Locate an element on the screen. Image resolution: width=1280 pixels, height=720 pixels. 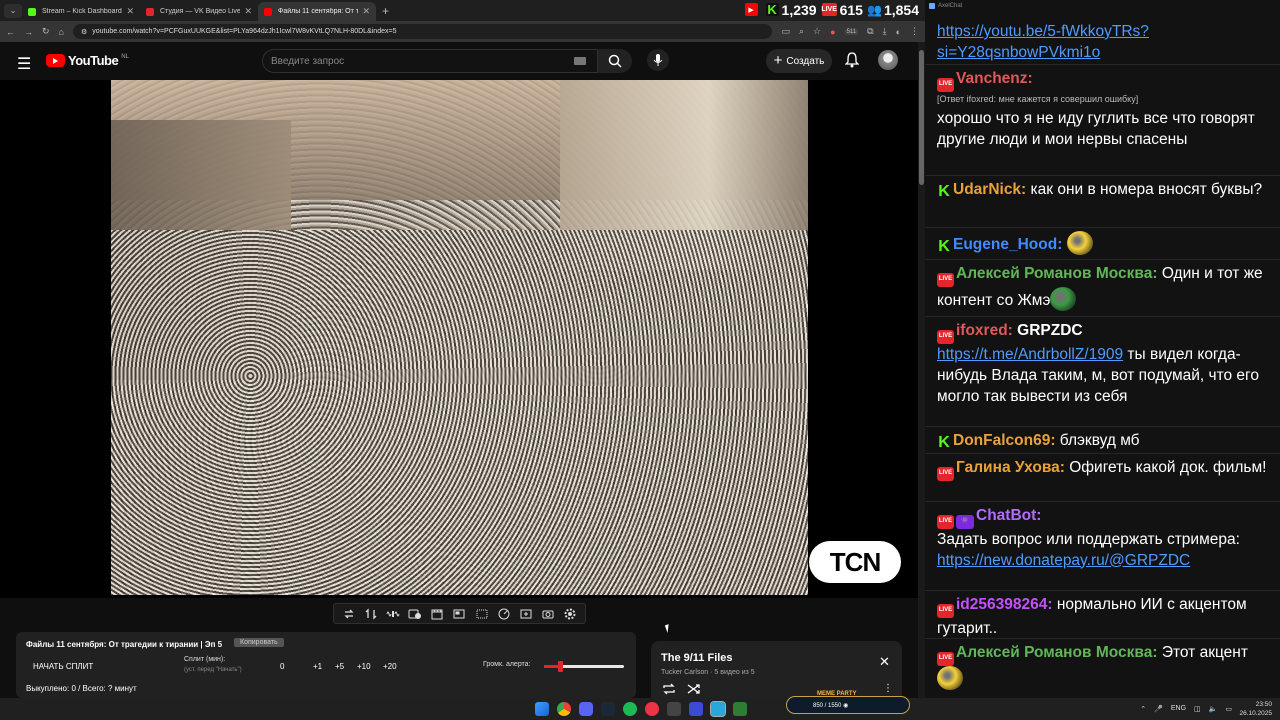
scrollbar-thumb is located at coordinates (921, 117).